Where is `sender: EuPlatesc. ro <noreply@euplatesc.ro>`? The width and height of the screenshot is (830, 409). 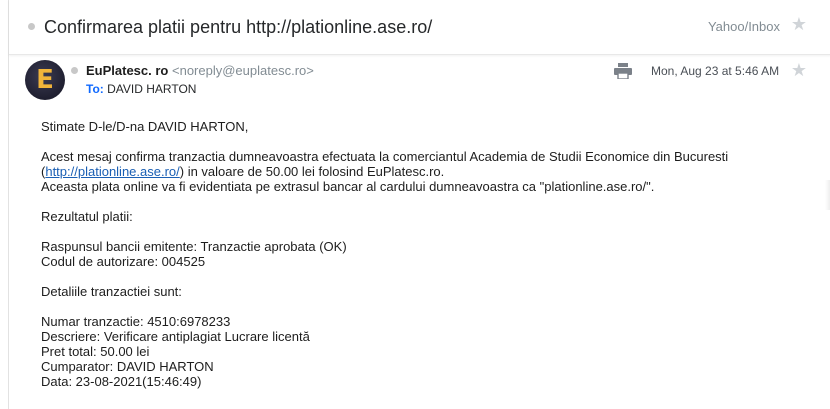 sender: EuPlatesc. ro <noreply@euplatesc.ro> is located at coordinates (200, 70).